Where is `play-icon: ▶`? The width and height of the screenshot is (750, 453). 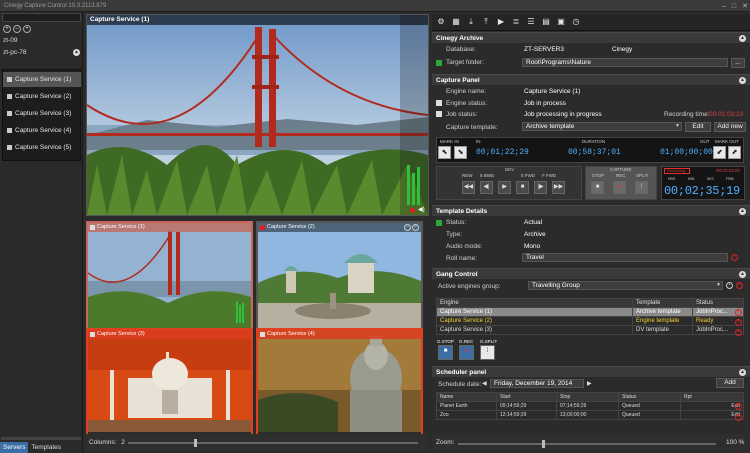
play-icon: ▶ is located at coordinates (501, 22).